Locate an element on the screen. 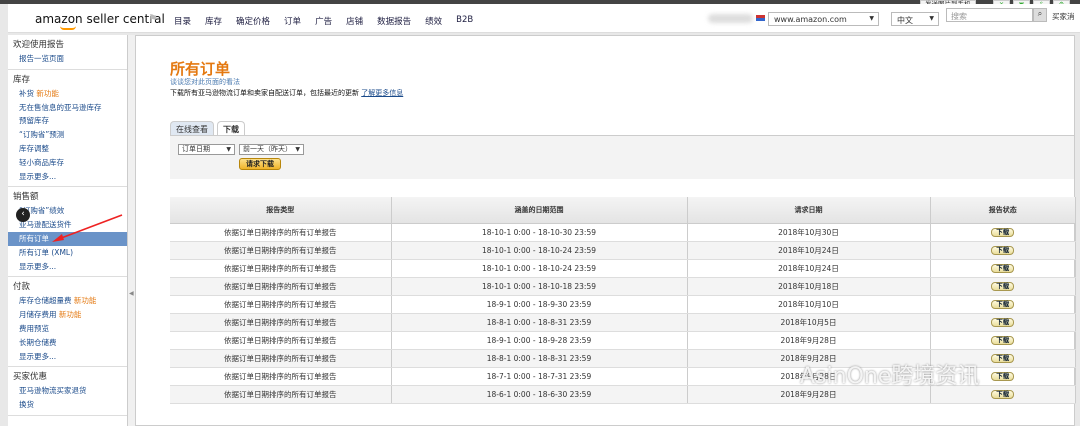 This screenshot has height=426, width=1080. page-description: 下载所有亚马逊物流订单和卖家自配送订单，包括最近的更新 了解更多信息 is located at coordinates (286, 93).